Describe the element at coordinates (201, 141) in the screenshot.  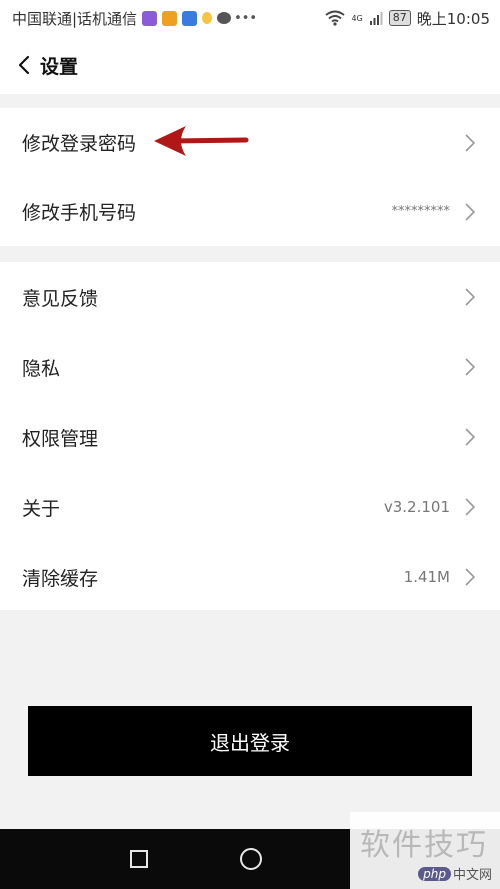
I see `annotation-arrow-icon` at that location.